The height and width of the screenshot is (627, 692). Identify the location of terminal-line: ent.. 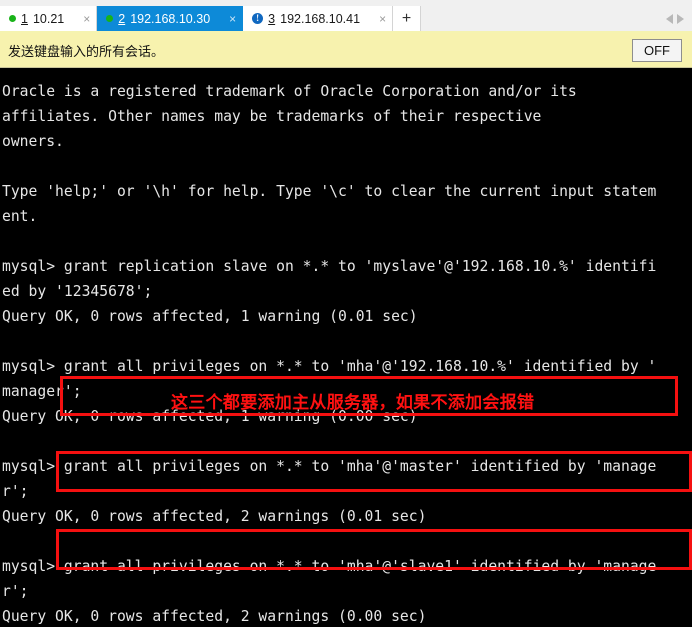
(20, 216).